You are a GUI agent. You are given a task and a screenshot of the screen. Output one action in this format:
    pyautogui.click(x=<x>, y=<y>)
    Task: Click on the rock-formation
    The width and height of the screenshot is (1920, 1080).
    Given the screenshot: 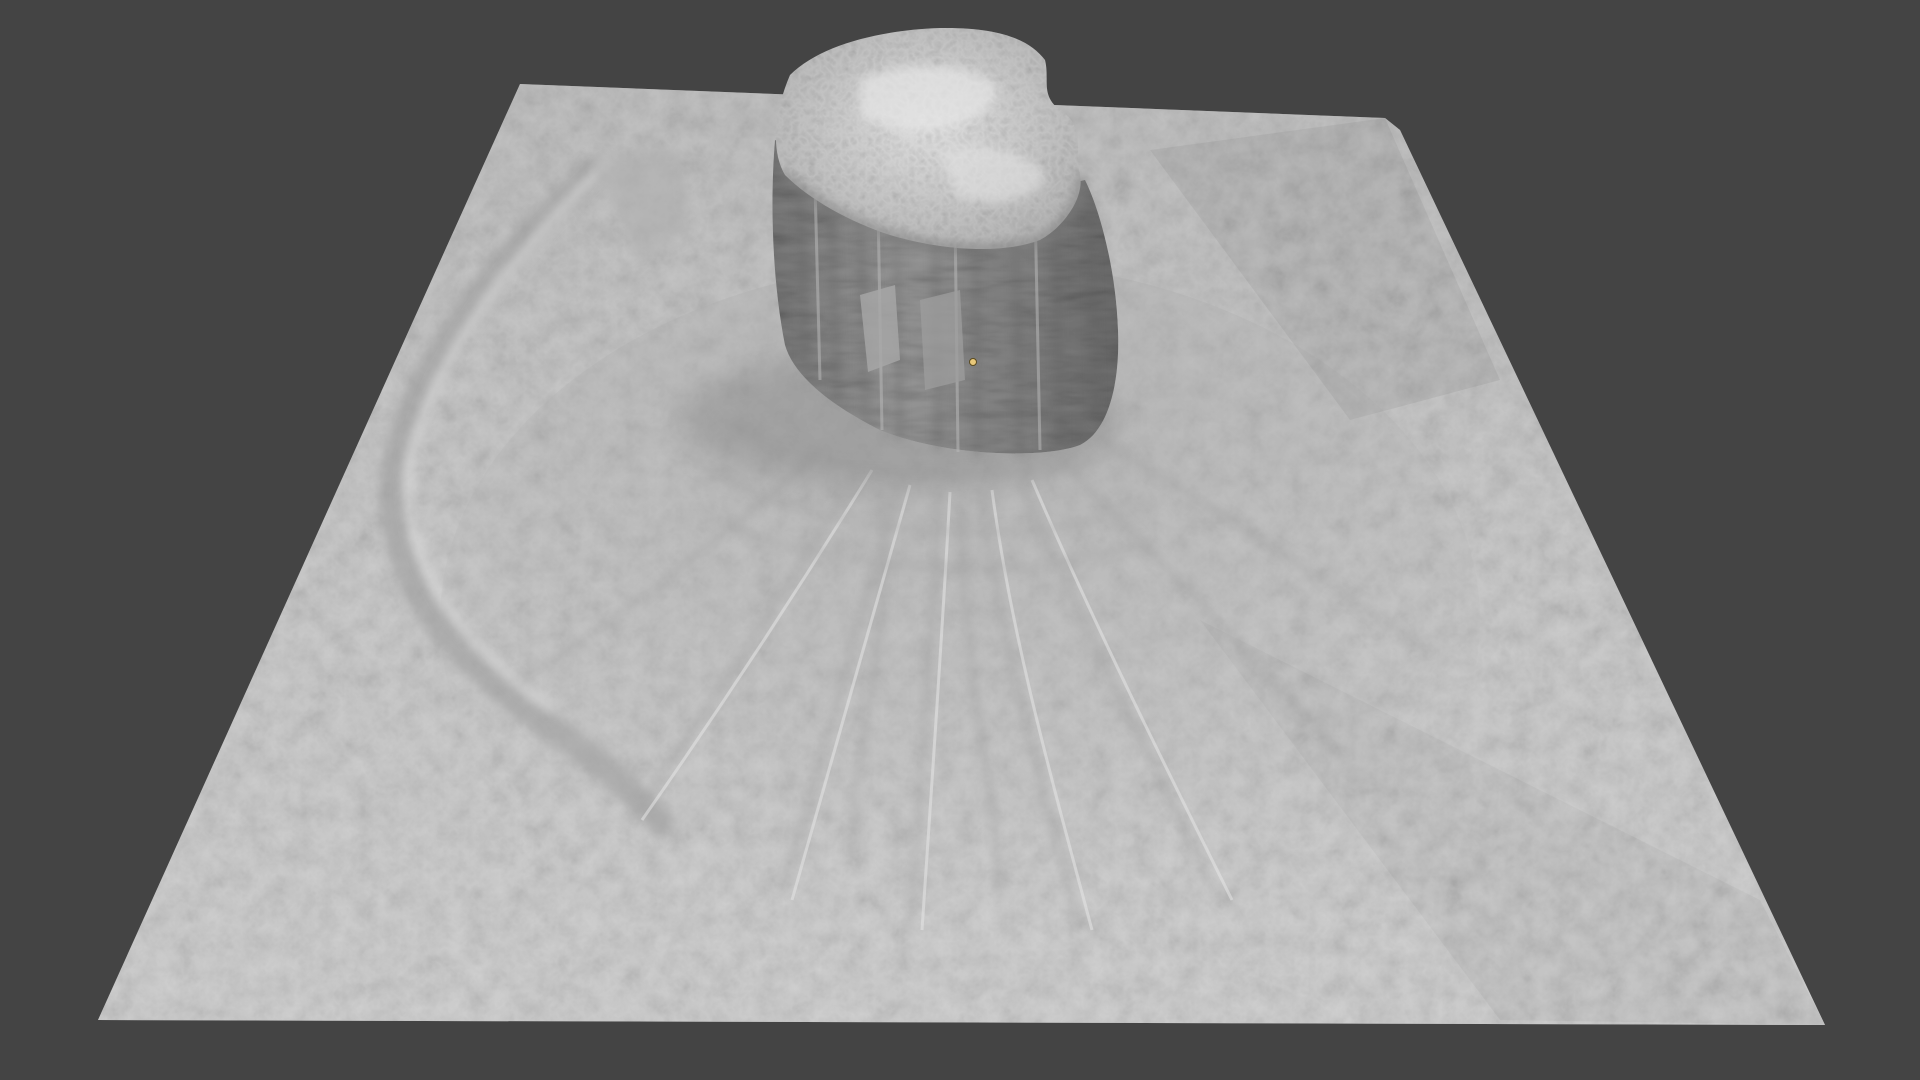 What is the action you would take?
    pyautogui.click(x=945, y=241)
    